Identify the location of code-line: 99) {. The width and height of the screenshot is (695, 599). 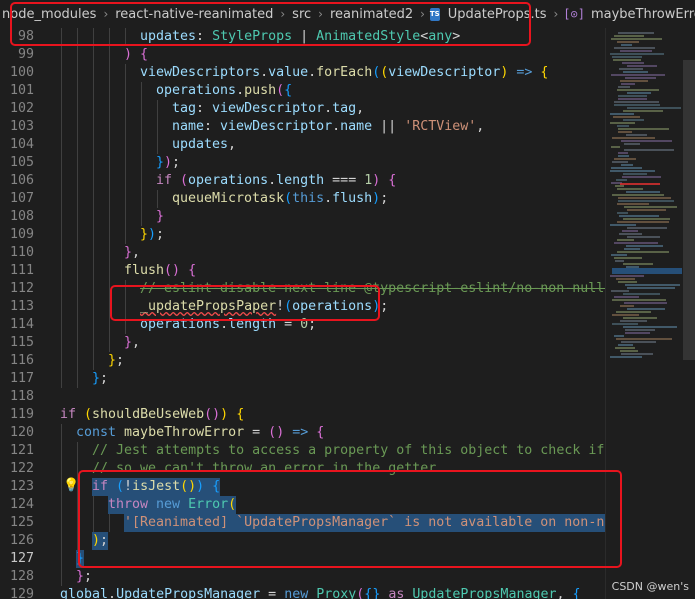
(302, 55).